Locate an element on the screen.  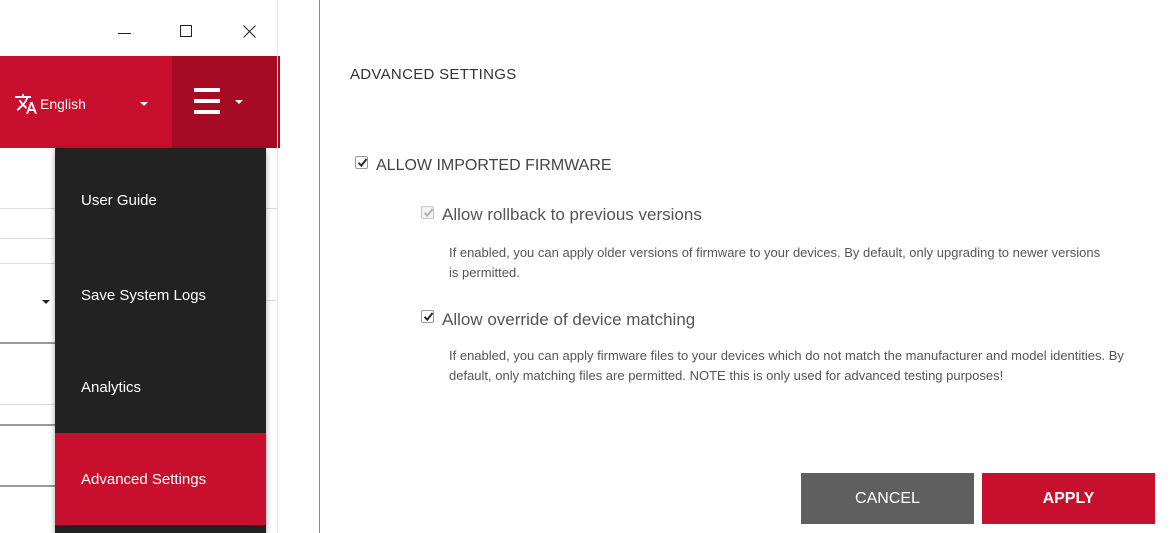
maximize-button is located at coordinates (186, 31).